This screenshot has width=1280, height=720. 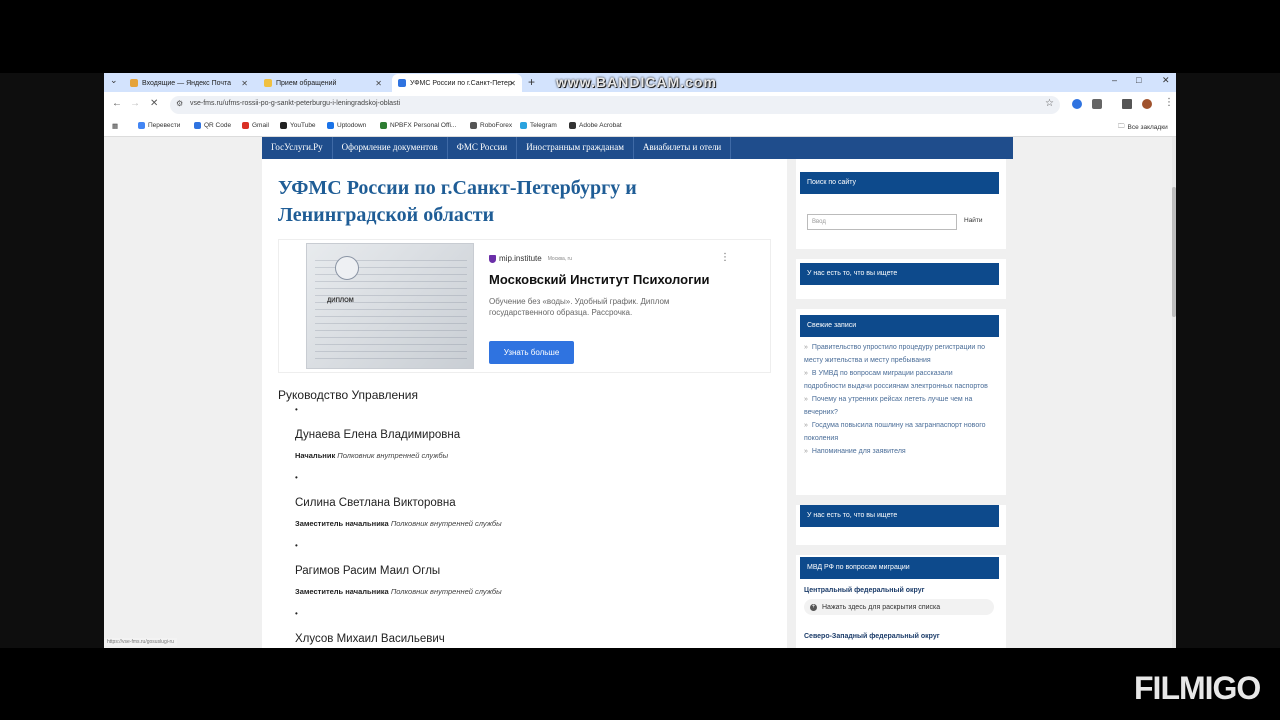 What do you see at coordinates (342, 591) in the screenshot?
I see `position: Заместитель начальника` at bounding box center [342, 591].